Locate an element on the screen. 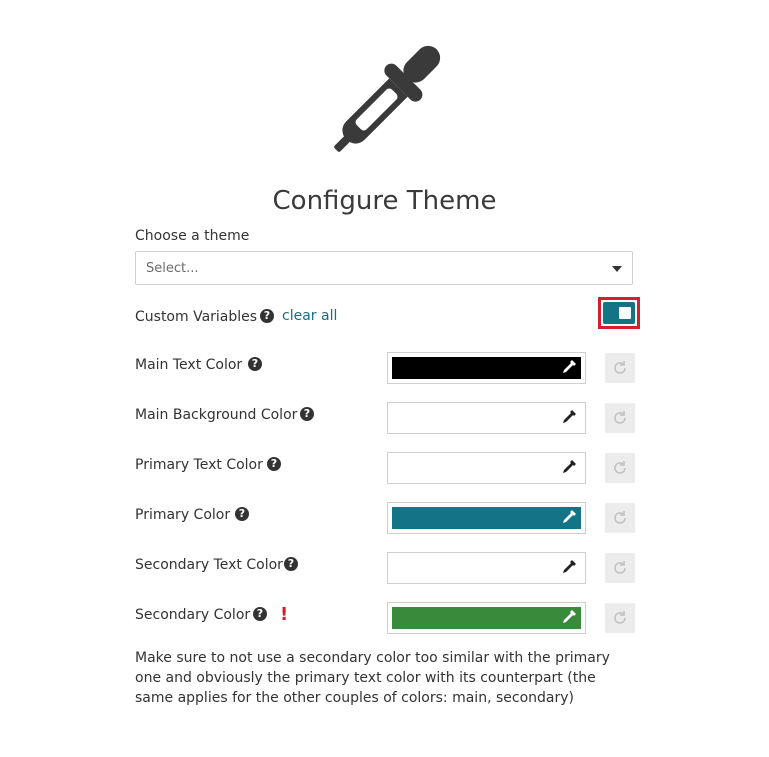  color-input-main-text is located at coordinates (486, 368).